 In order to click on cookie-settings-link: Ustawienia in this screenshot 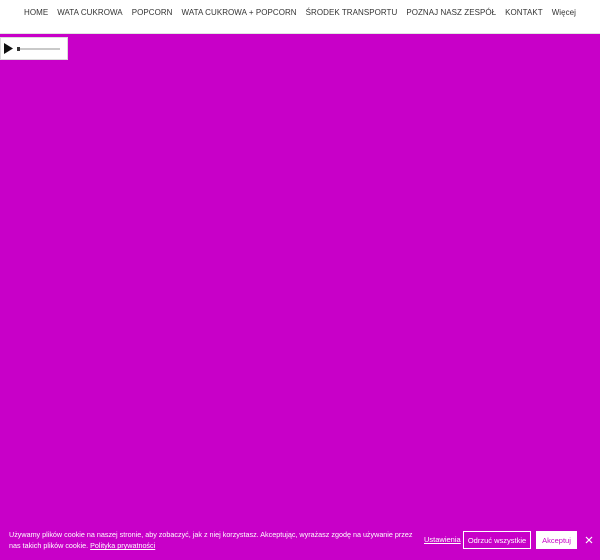, I will do `click(442, 539)`.